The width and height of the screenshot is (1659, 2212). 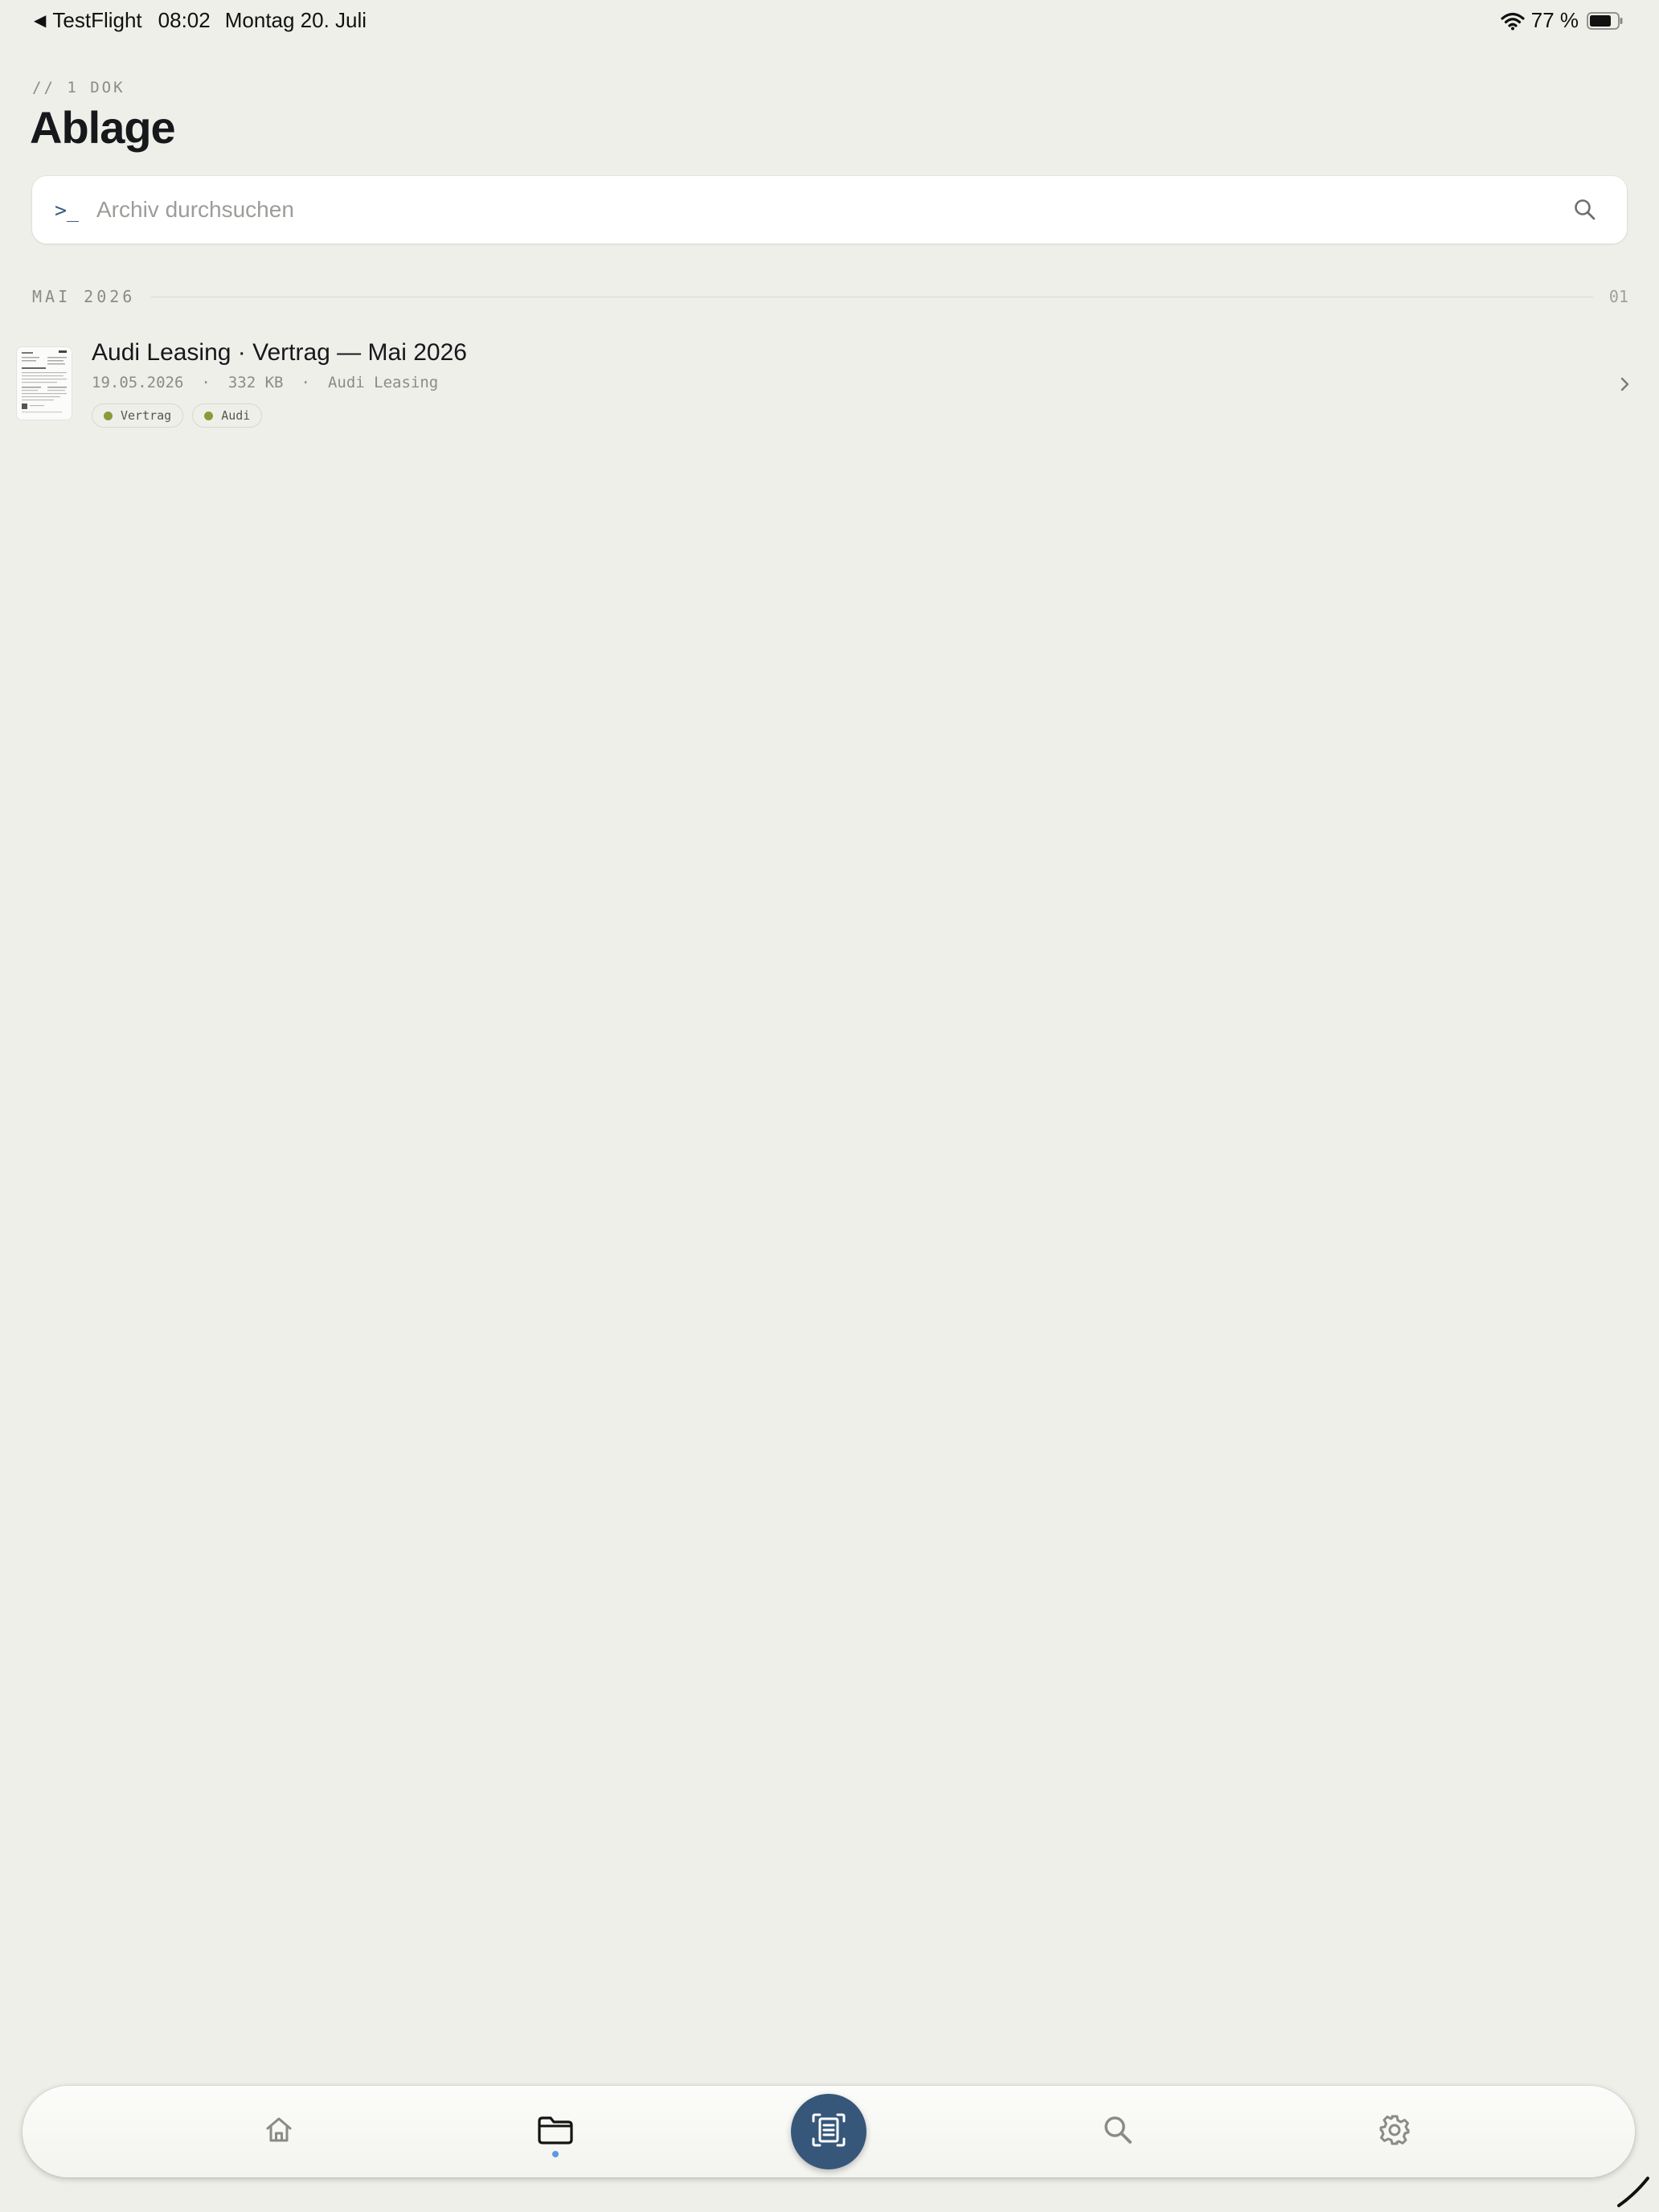 I want to click on tag-vertrag: Vertrag, so click(x=138, y=415).